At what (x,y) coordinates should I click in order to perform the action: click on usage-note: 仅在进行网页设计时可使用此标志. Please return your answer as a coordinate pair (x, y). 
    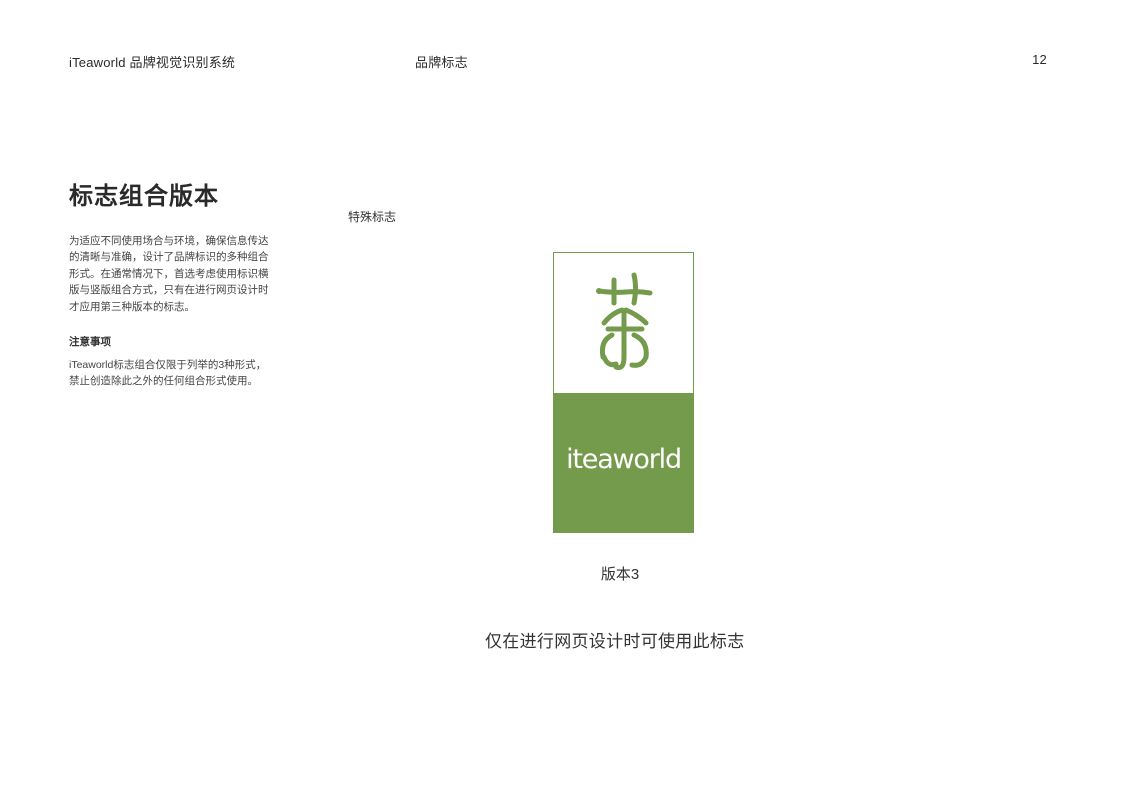
    Looking at the image, I should click on (615, 641).